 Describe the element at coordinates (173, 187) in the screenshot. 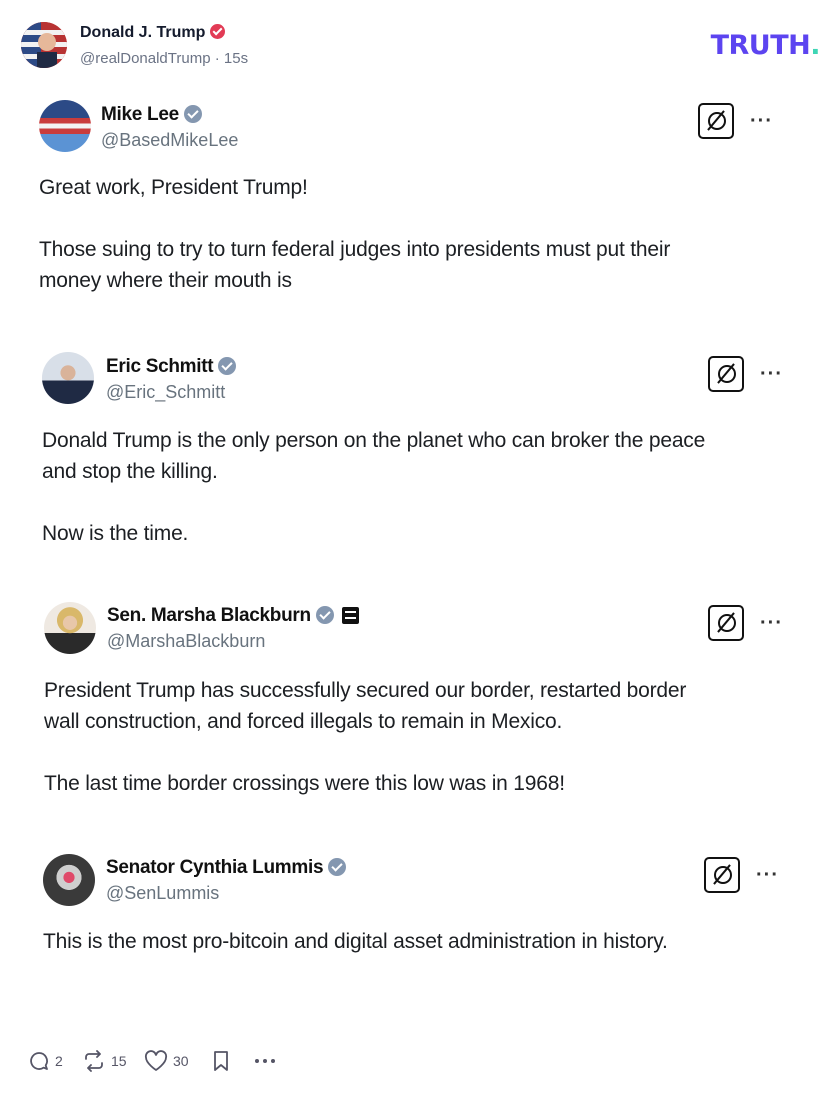

I see `post-text-line: Great work, President Trump!` at that location.